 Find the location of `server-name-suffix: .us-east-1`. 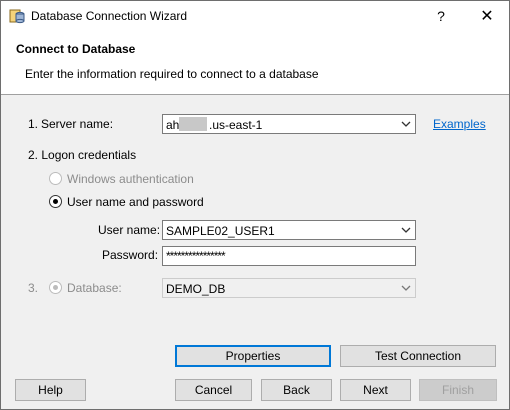

server-name-suffix: .us-east-1 is located at coordinates (236, 125).